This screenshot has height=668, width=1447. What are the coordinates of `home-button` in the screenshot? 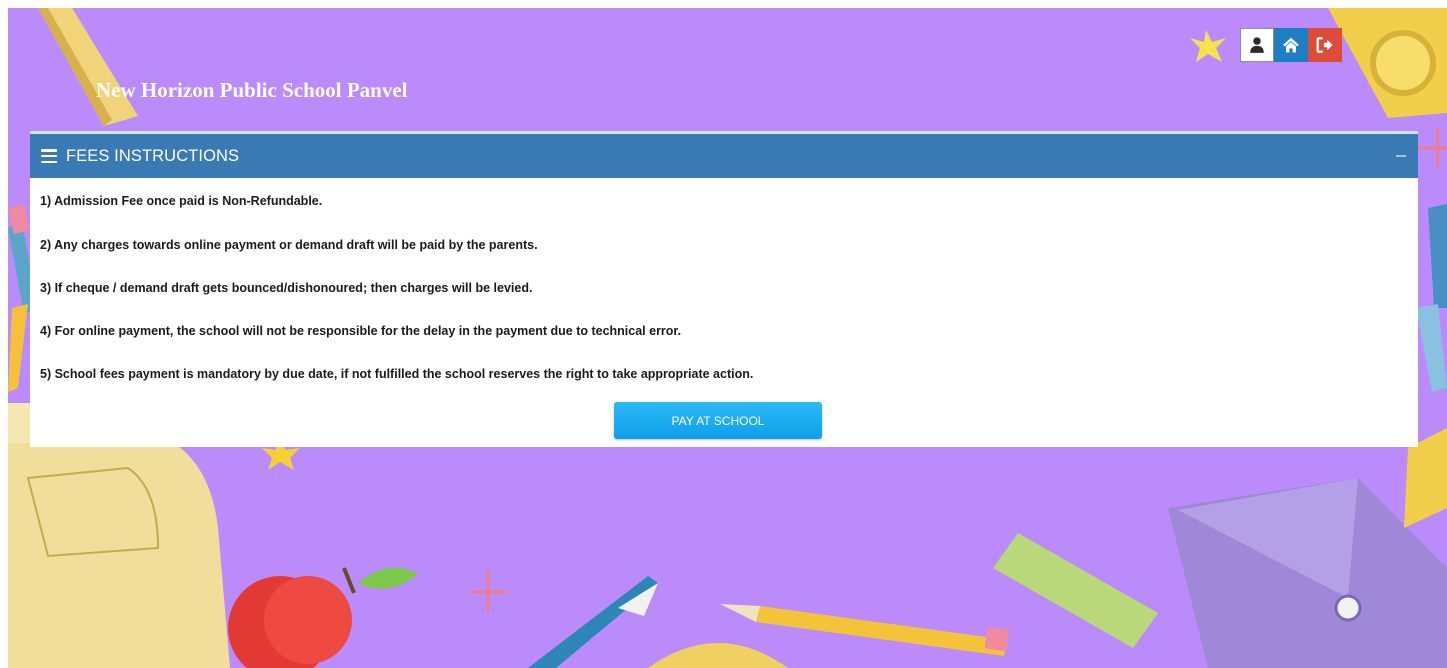 It's located at (1291, 45).